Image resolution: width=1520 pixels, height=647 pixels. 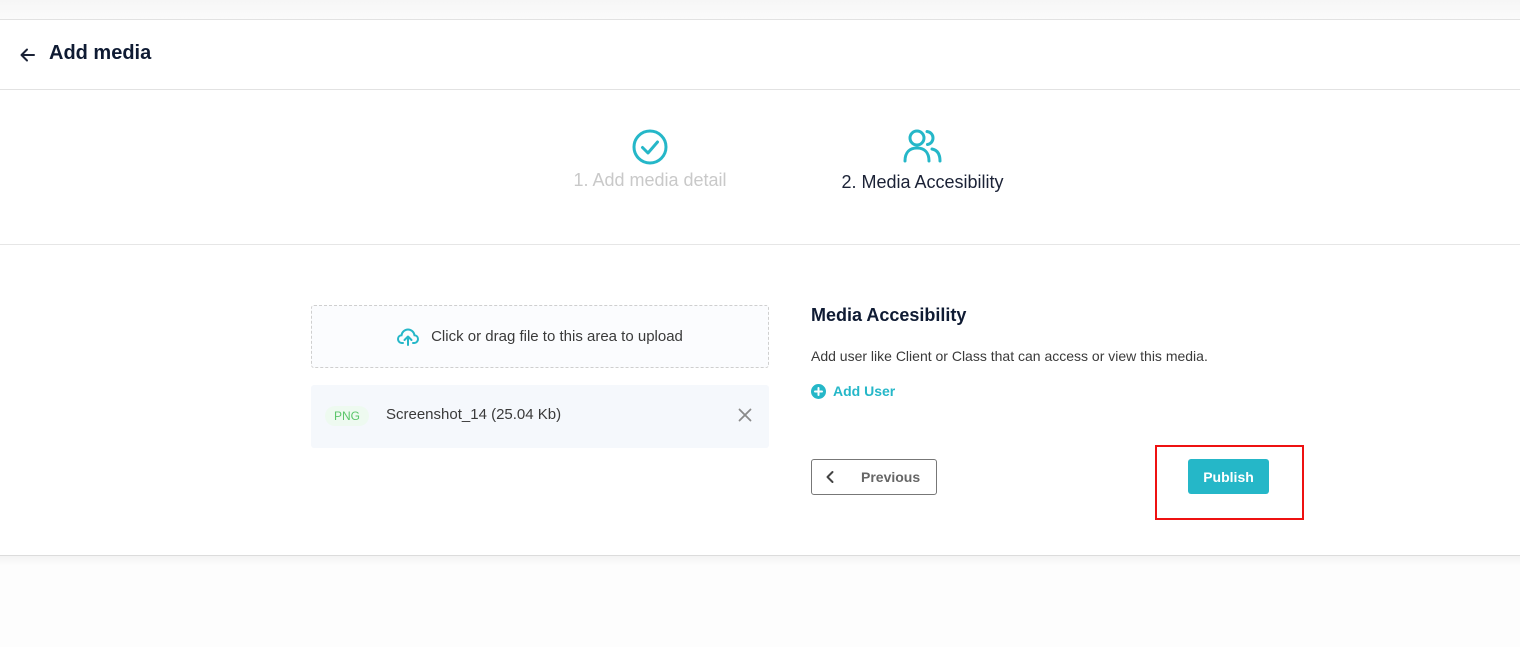 I want to click on check-circle-icon, so click(x=650, y=147).